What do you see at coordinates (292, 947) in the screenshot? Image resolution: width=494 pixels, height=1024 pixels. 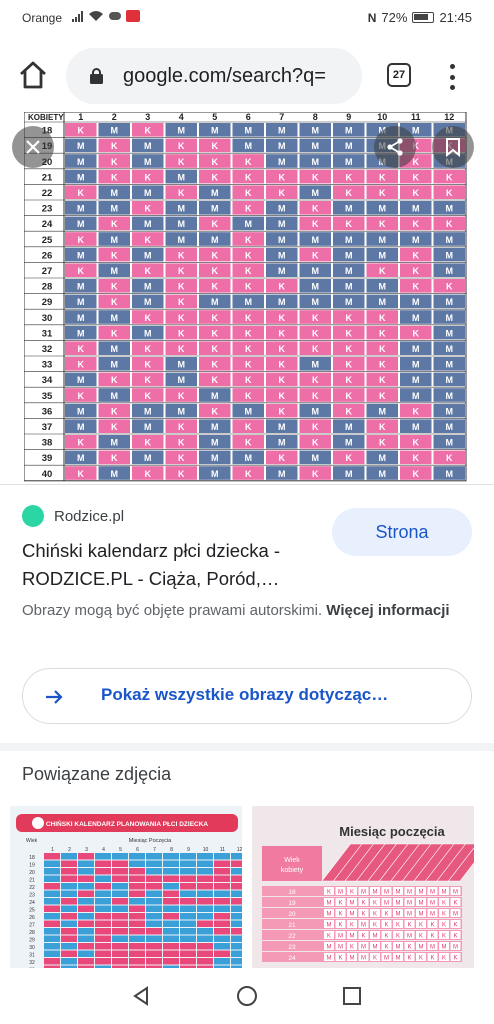 I see `thumb2-age: 23` at bounding box center [292, 947].